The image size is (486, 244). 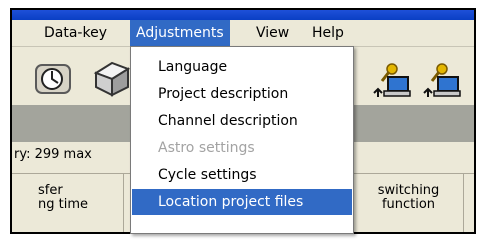 I want to click on header-left-line2: ng time, so click(x=63, y=204).